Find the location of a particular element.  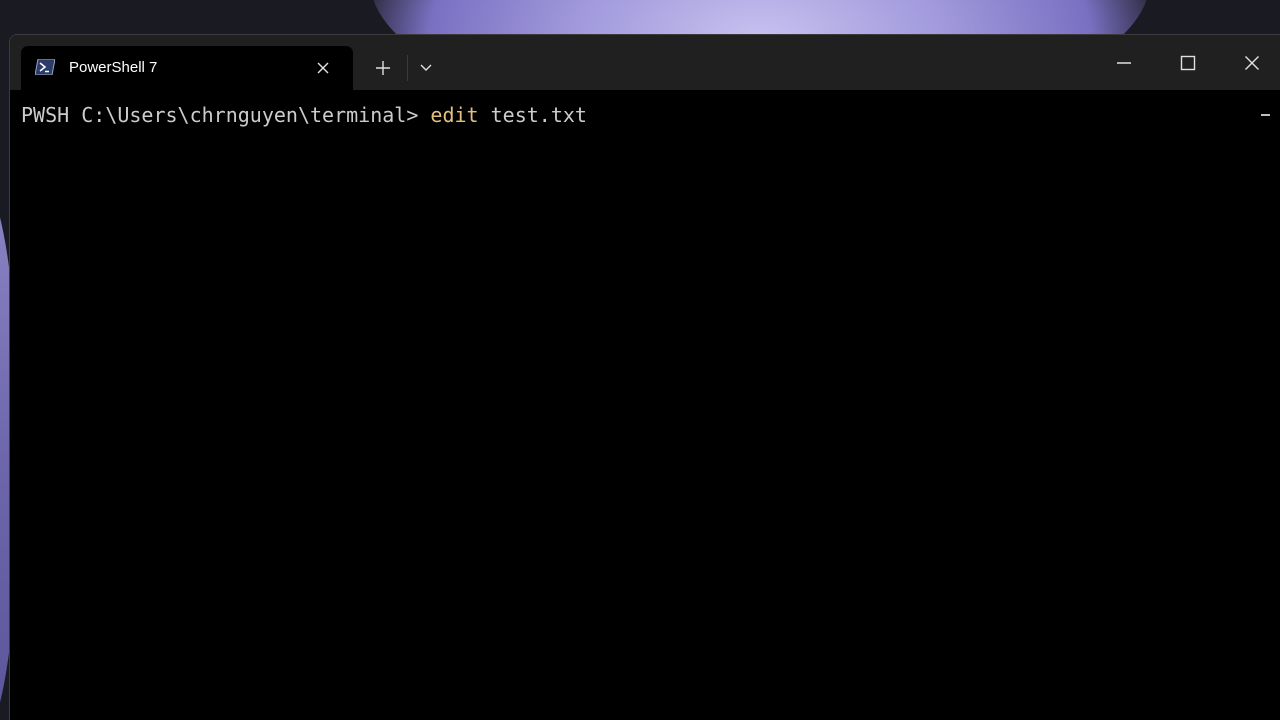

new-tab-button is located at coordinates (383, 68).